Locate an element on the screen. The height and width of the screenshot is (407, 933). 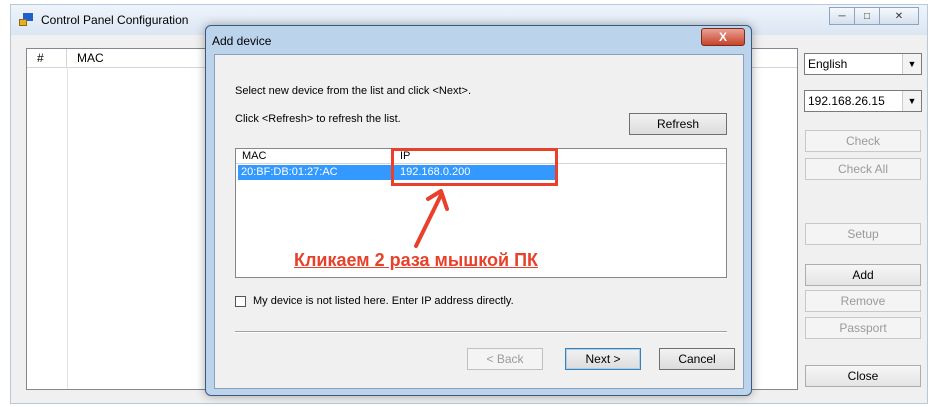
back-button: < Back is located at coordinates (505, 359).